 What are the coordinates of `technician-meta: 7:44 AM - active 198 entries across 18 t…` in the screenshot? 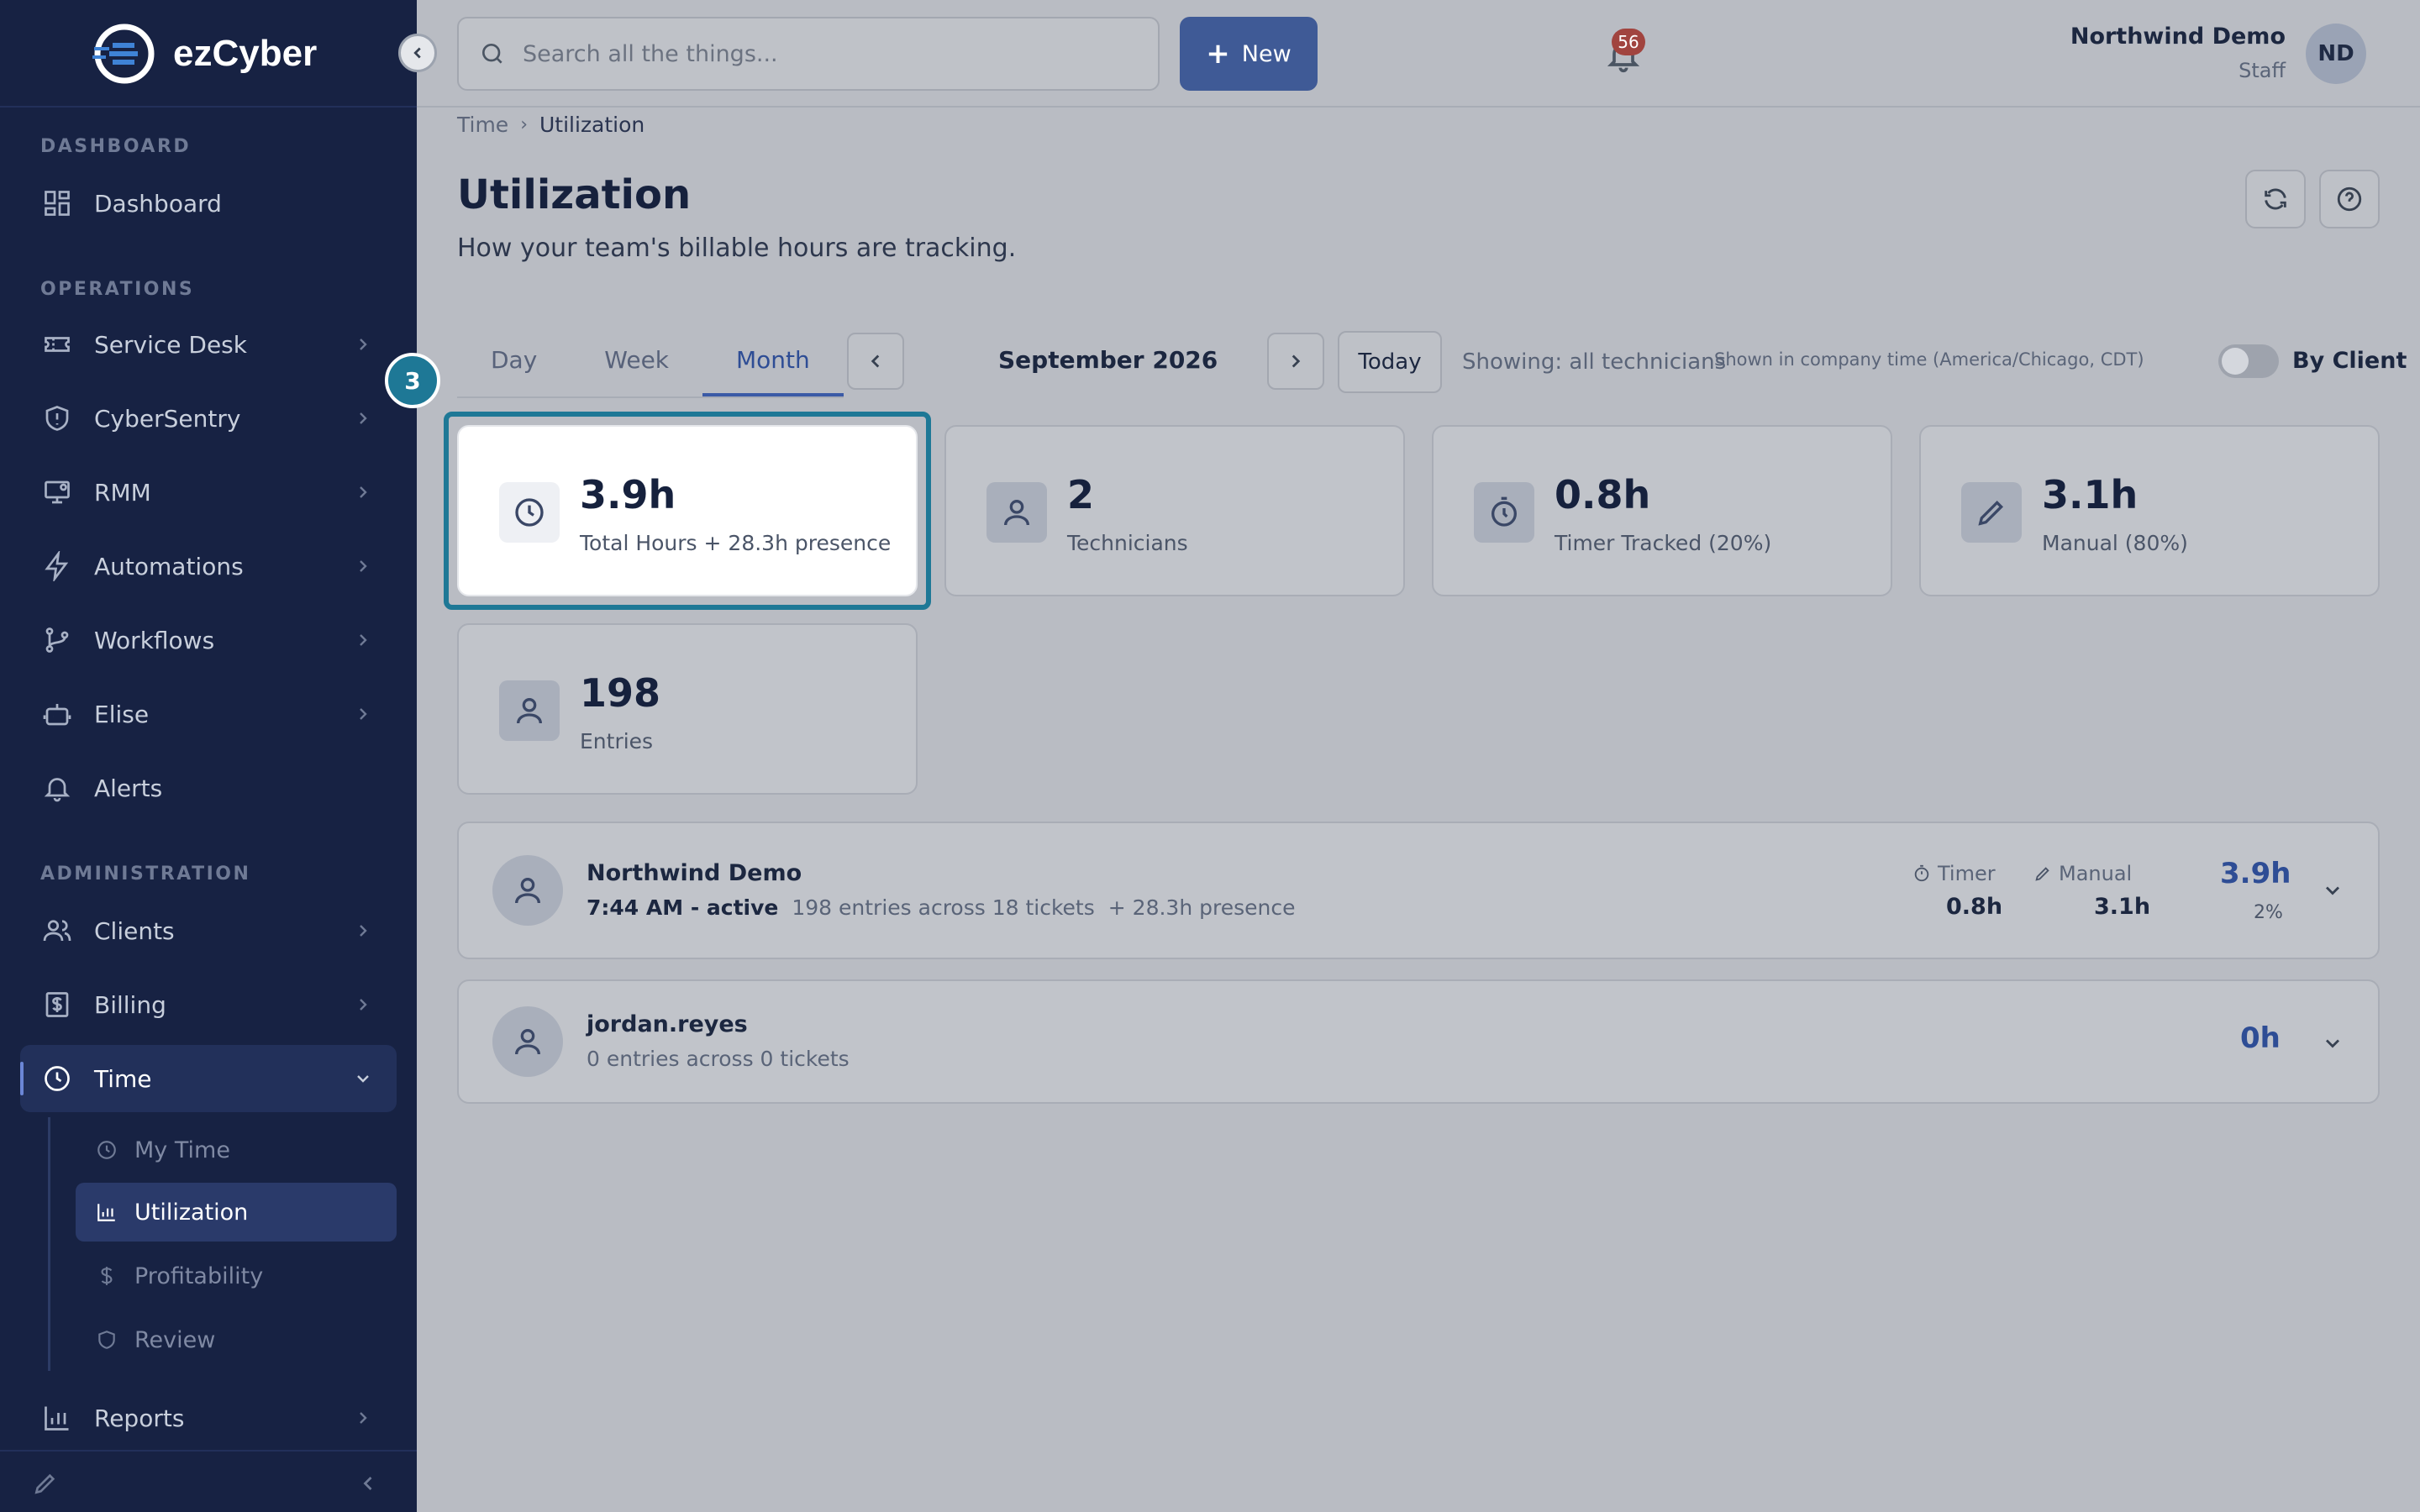 It's located at (941, 907).